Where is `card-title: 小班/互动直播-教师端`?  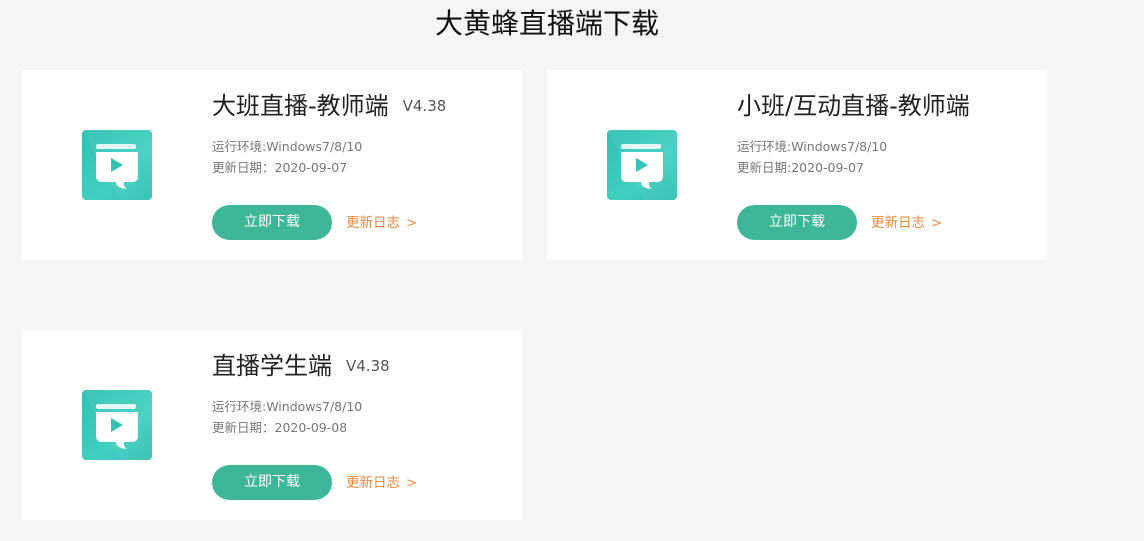
card-title: 小班/互动直播-教师端 is located at coordinates (853, 106).